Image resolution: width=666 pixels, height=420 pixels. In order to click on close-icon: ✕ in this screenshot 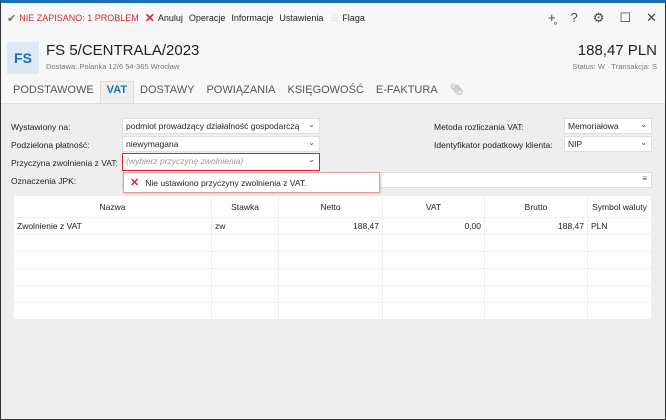, I will do `click(149, 18)`.